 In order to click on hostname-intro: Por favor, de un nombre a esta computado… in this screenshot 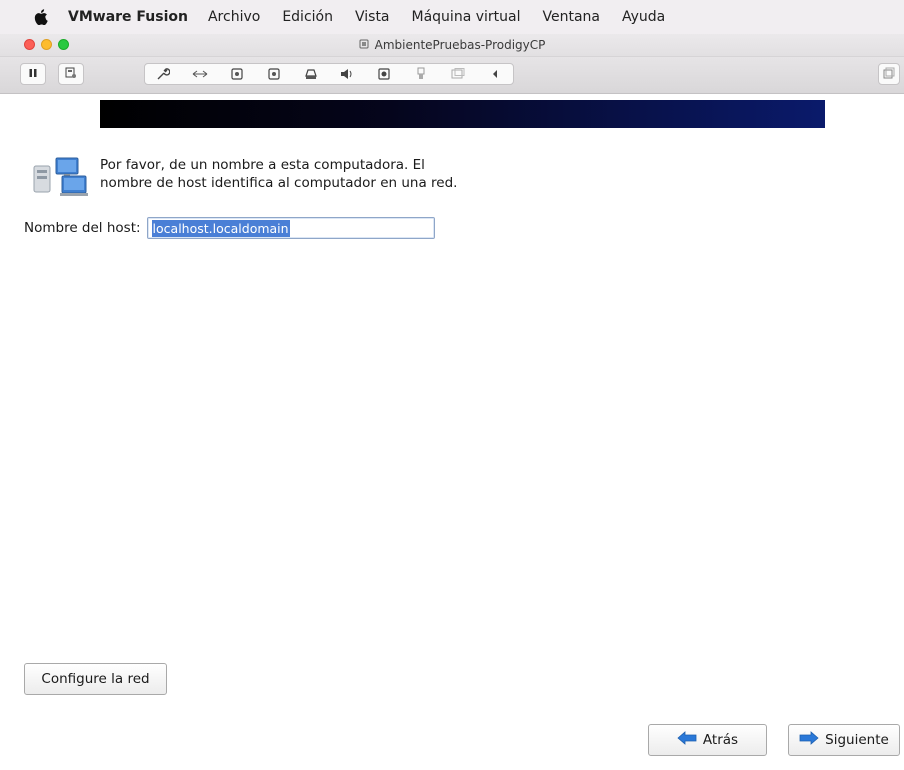, I will do `click(276, 179)`.